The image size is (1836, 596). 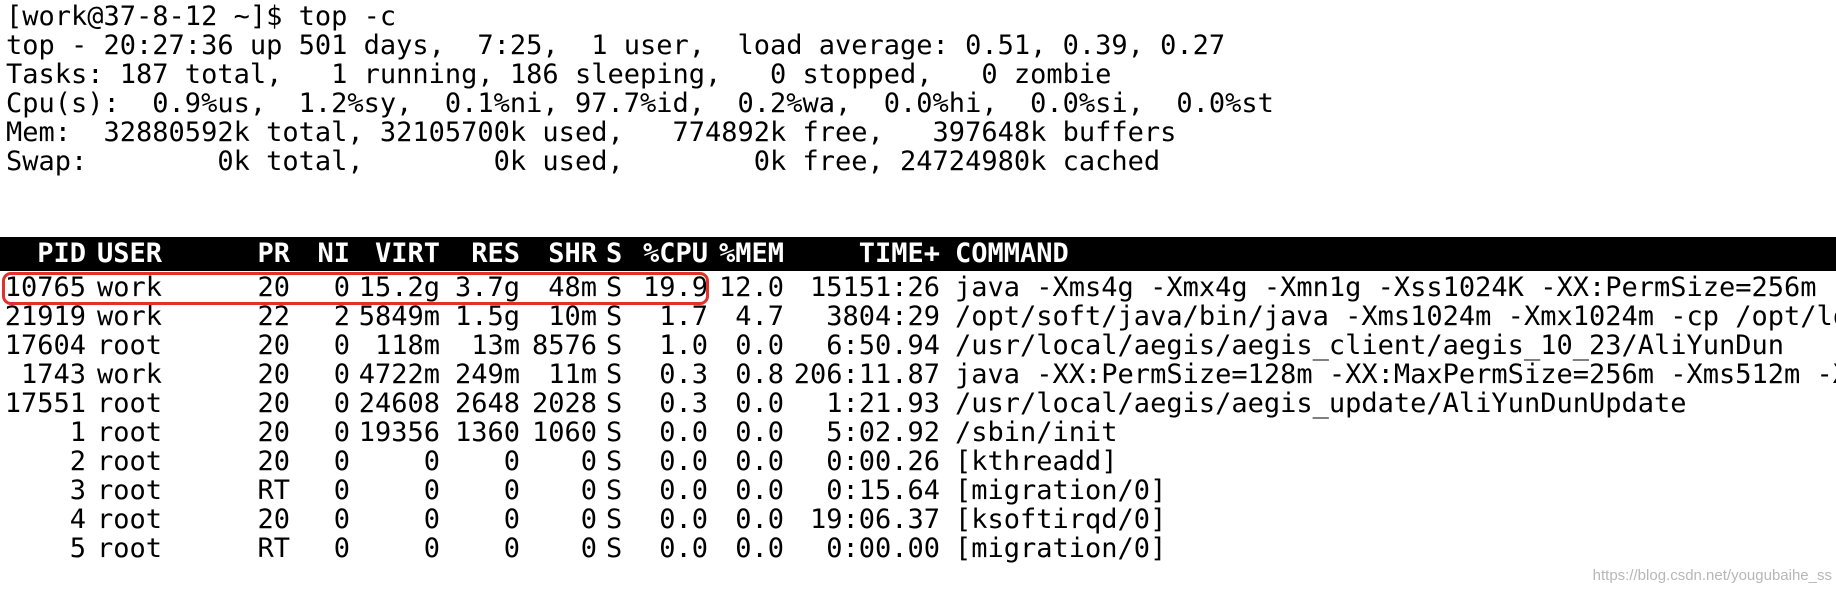 What do you see at coordinates (495, 253) in the screenshot?
I see `column-header-res: RES` at bounding box center [495, 253].